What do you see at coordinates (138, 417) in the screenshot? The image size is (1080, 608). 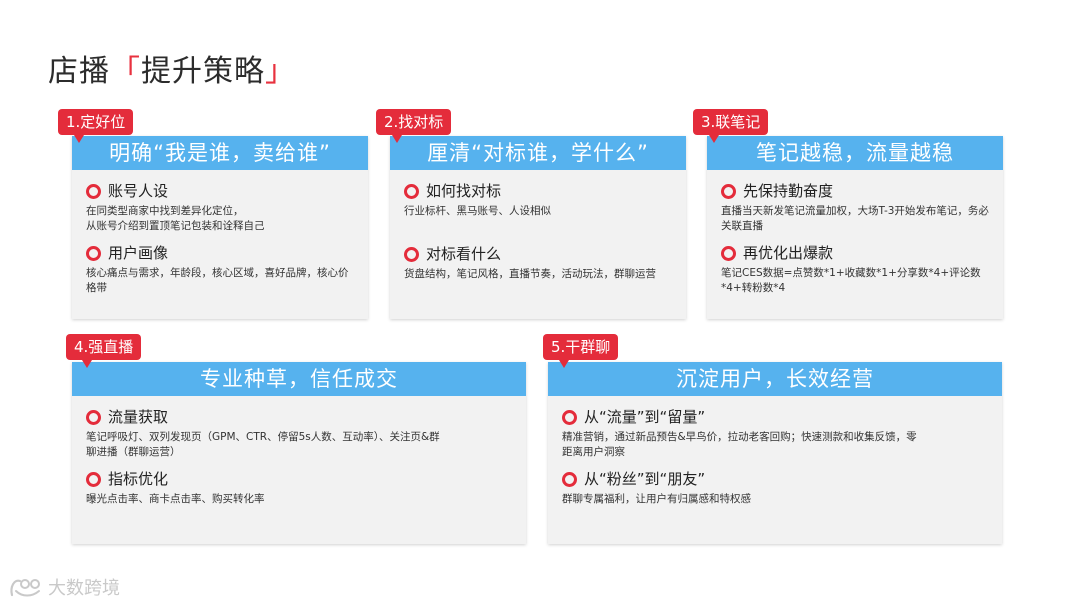 I see `item-heading: 流量获取` at bounding box center [138, 417].